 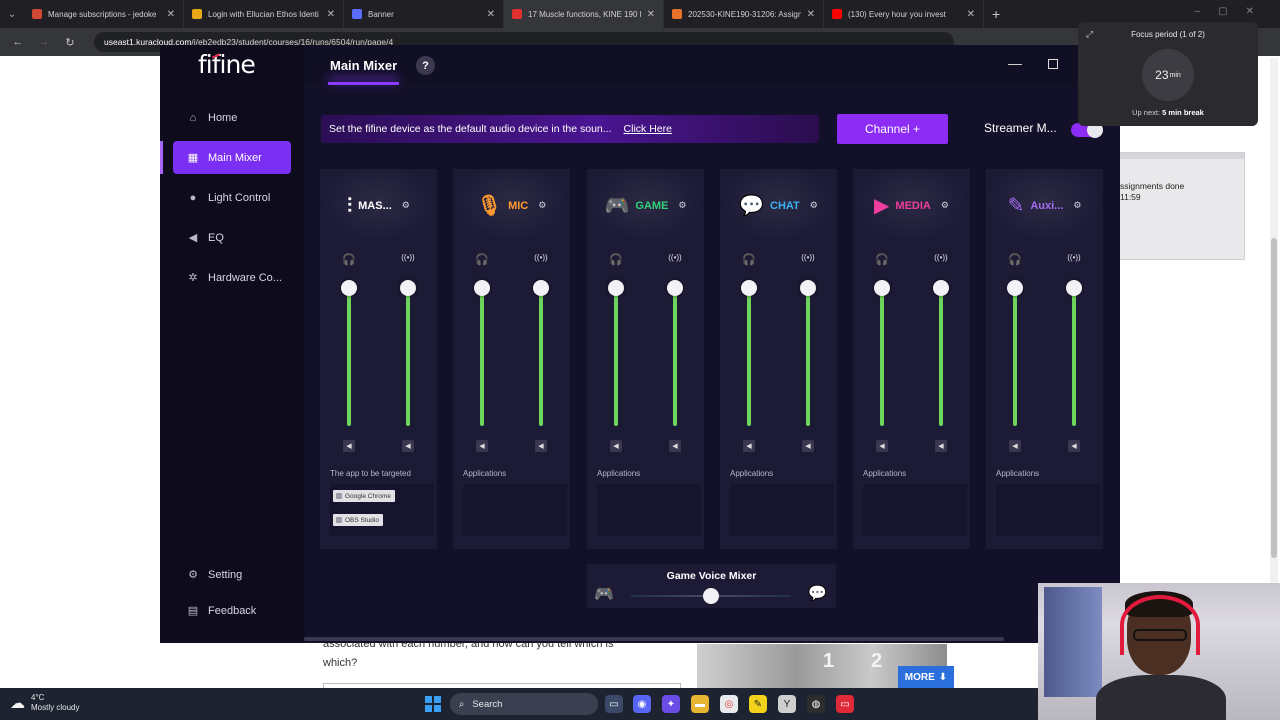 I want to click on apps-drop-area: Google Chrome OBS Studio, so click(x=382, y=510).